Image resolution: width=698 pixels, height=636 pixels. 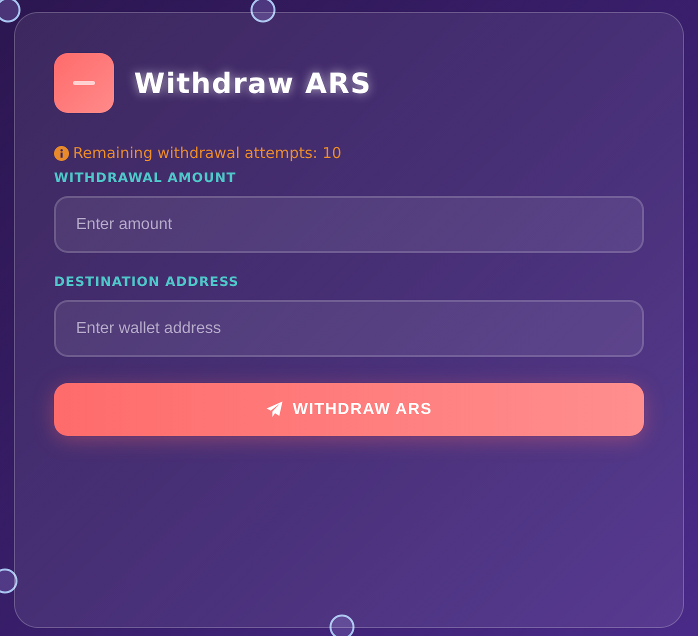 What do you see at coordinates (10, 11) in the screenshot?
I see `bubble-icon` at bounding box center [10, 11].